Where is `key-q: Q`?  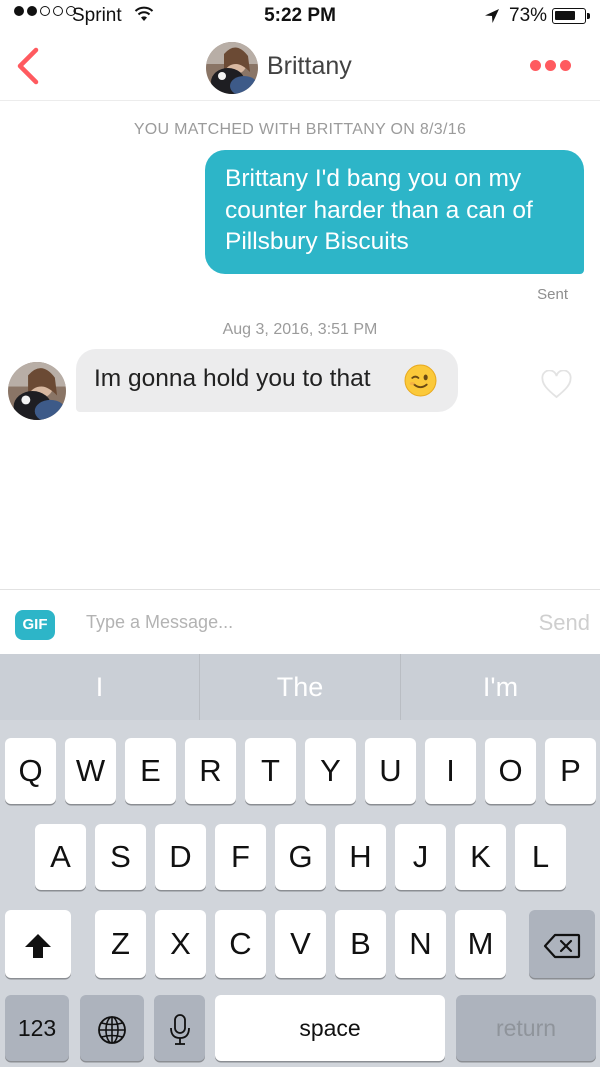
key-q: Q is located at coordinates (30, 771).